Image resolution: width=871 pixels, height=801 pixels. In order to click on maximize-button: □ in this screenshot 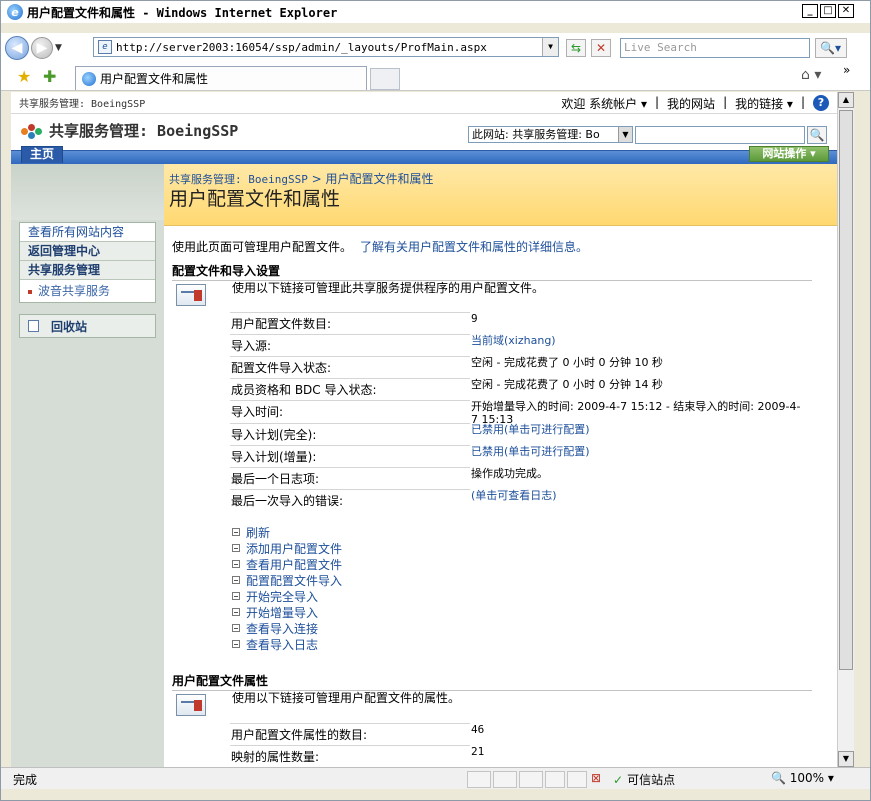, I will do `click(828, 11)`.